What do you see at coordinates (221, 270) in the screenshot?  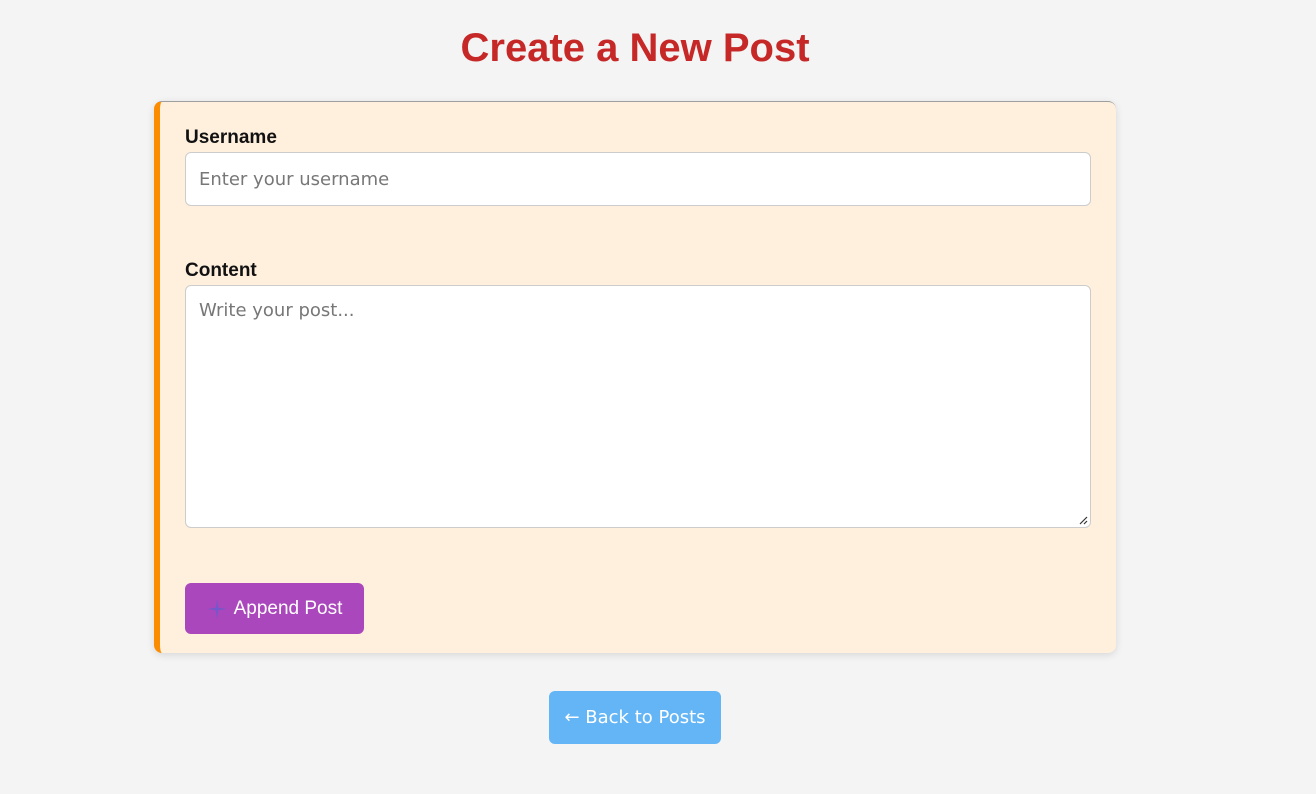 I see `content-label: Content` at bounding box center [221, 270].